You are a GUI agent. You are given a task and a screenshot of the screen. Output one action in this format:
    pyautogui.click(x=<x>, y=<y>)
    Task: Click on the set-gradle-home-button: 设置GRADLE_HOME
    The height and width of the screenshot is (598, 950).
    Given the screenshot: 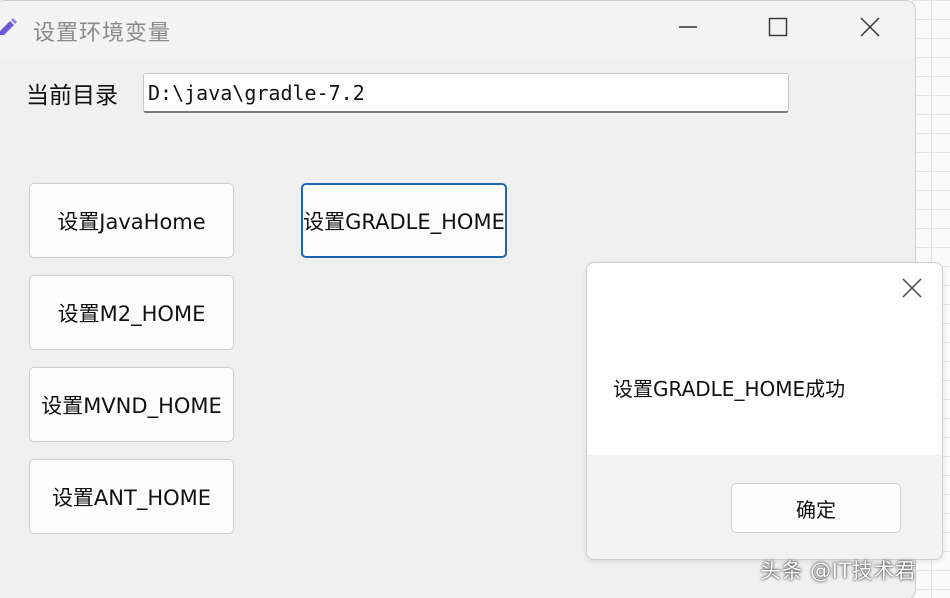 What is the action you would take?
    pyautogui.click(x=404, y=220)
    